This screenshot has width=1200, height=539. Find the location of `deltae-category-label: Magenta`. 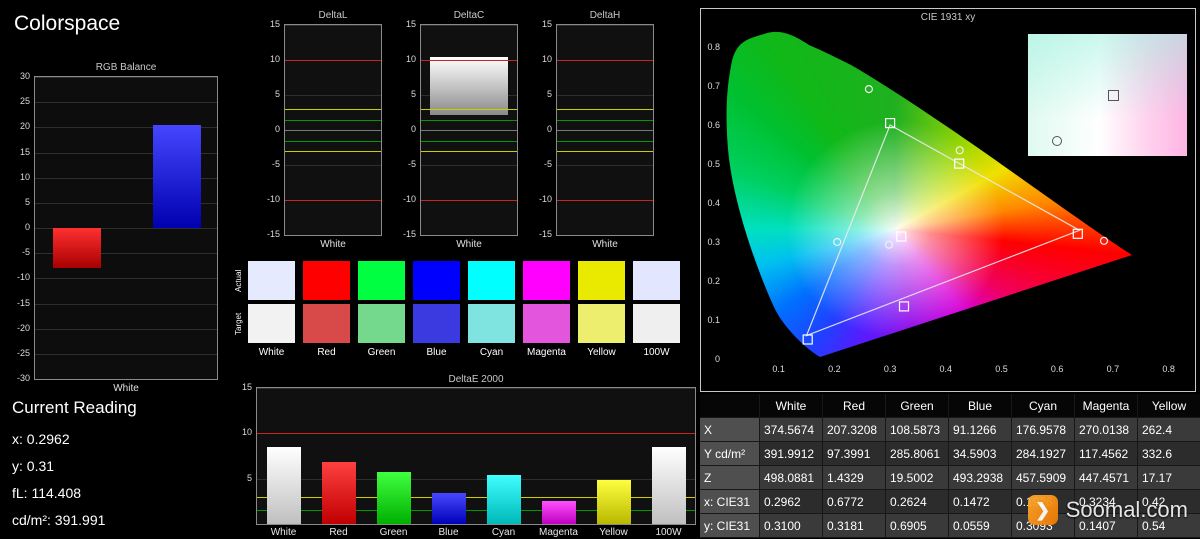

deltae-category-label: Magenta is located at coordinates (558, 532).